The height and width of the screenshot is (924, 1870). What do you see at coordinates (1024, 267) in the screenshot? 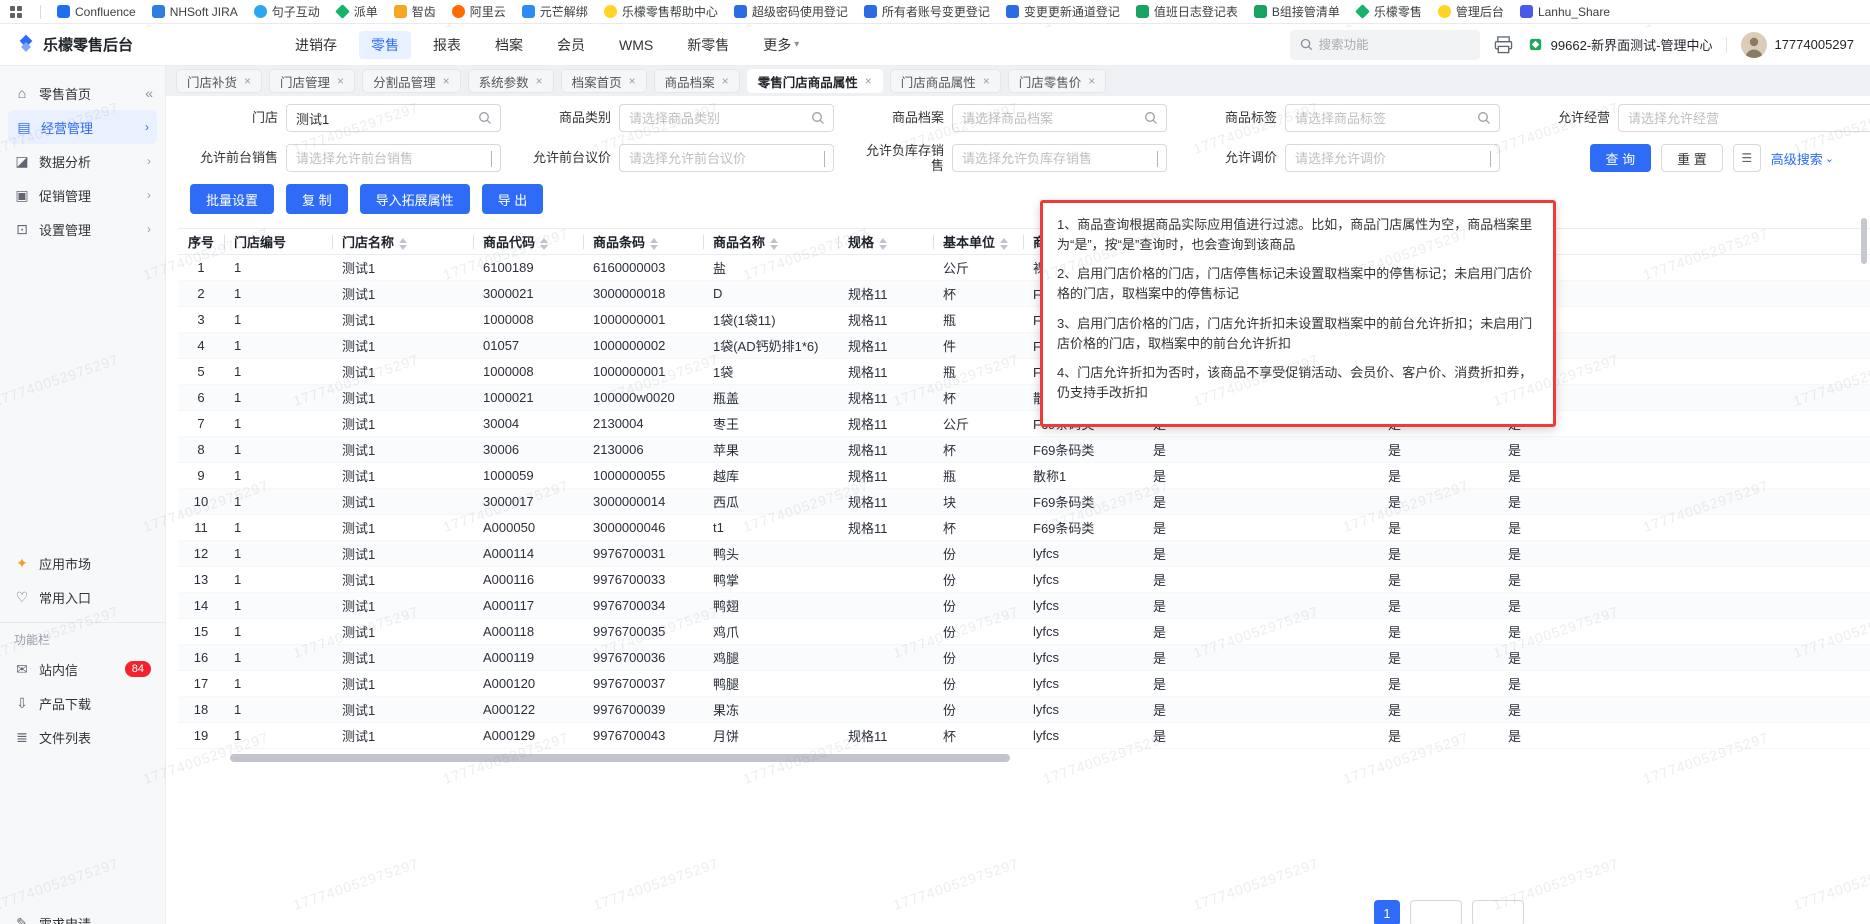
I see `table-row: 11测试161001896160000003盐公斤裸装是是是` at bounding box center [1024, 267].